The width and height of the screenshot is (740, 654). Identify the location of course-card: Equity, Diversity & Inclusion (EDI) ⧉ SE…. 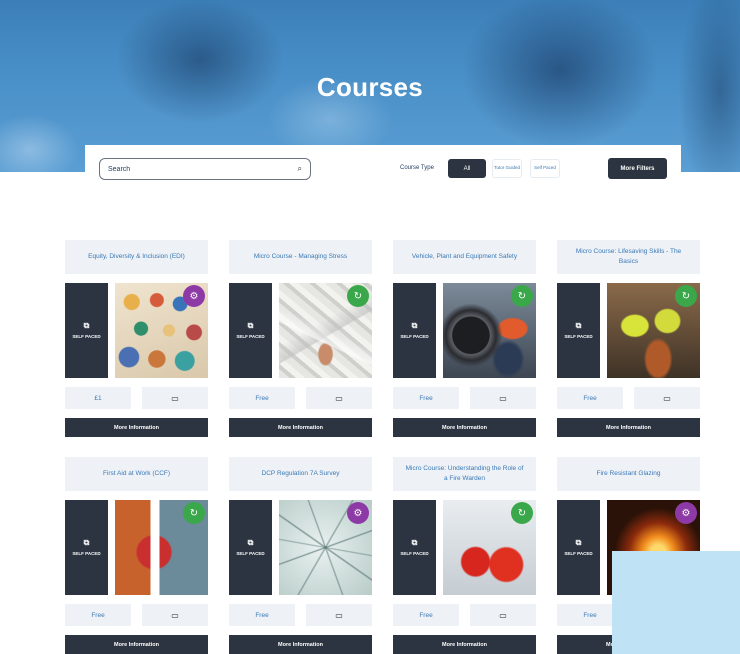
(136, 338).